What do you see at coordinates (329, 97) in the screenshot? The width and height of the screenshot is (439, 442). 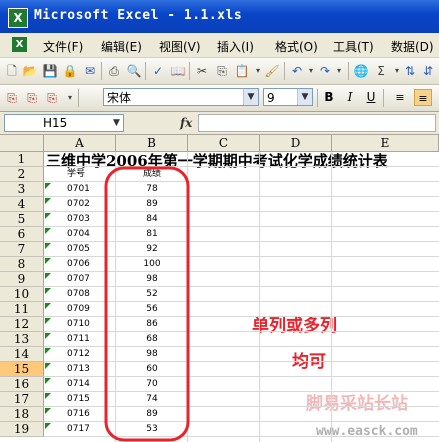 I see `bold-button: B` at bounding box center [329, 97].